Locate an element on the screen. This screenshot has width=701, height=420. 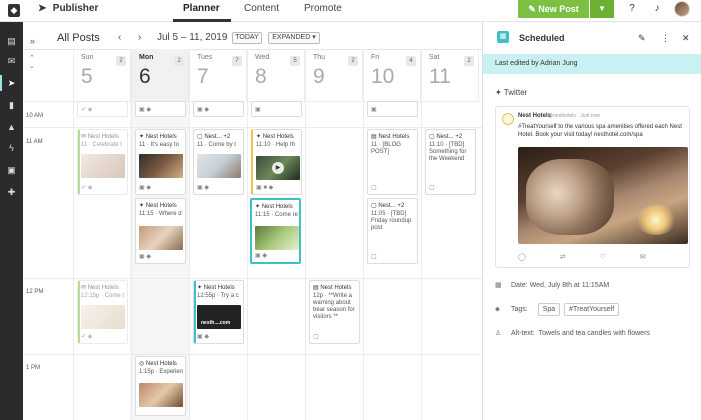
hootsuite-logo: ◆ is located at coordinates (14, 10).